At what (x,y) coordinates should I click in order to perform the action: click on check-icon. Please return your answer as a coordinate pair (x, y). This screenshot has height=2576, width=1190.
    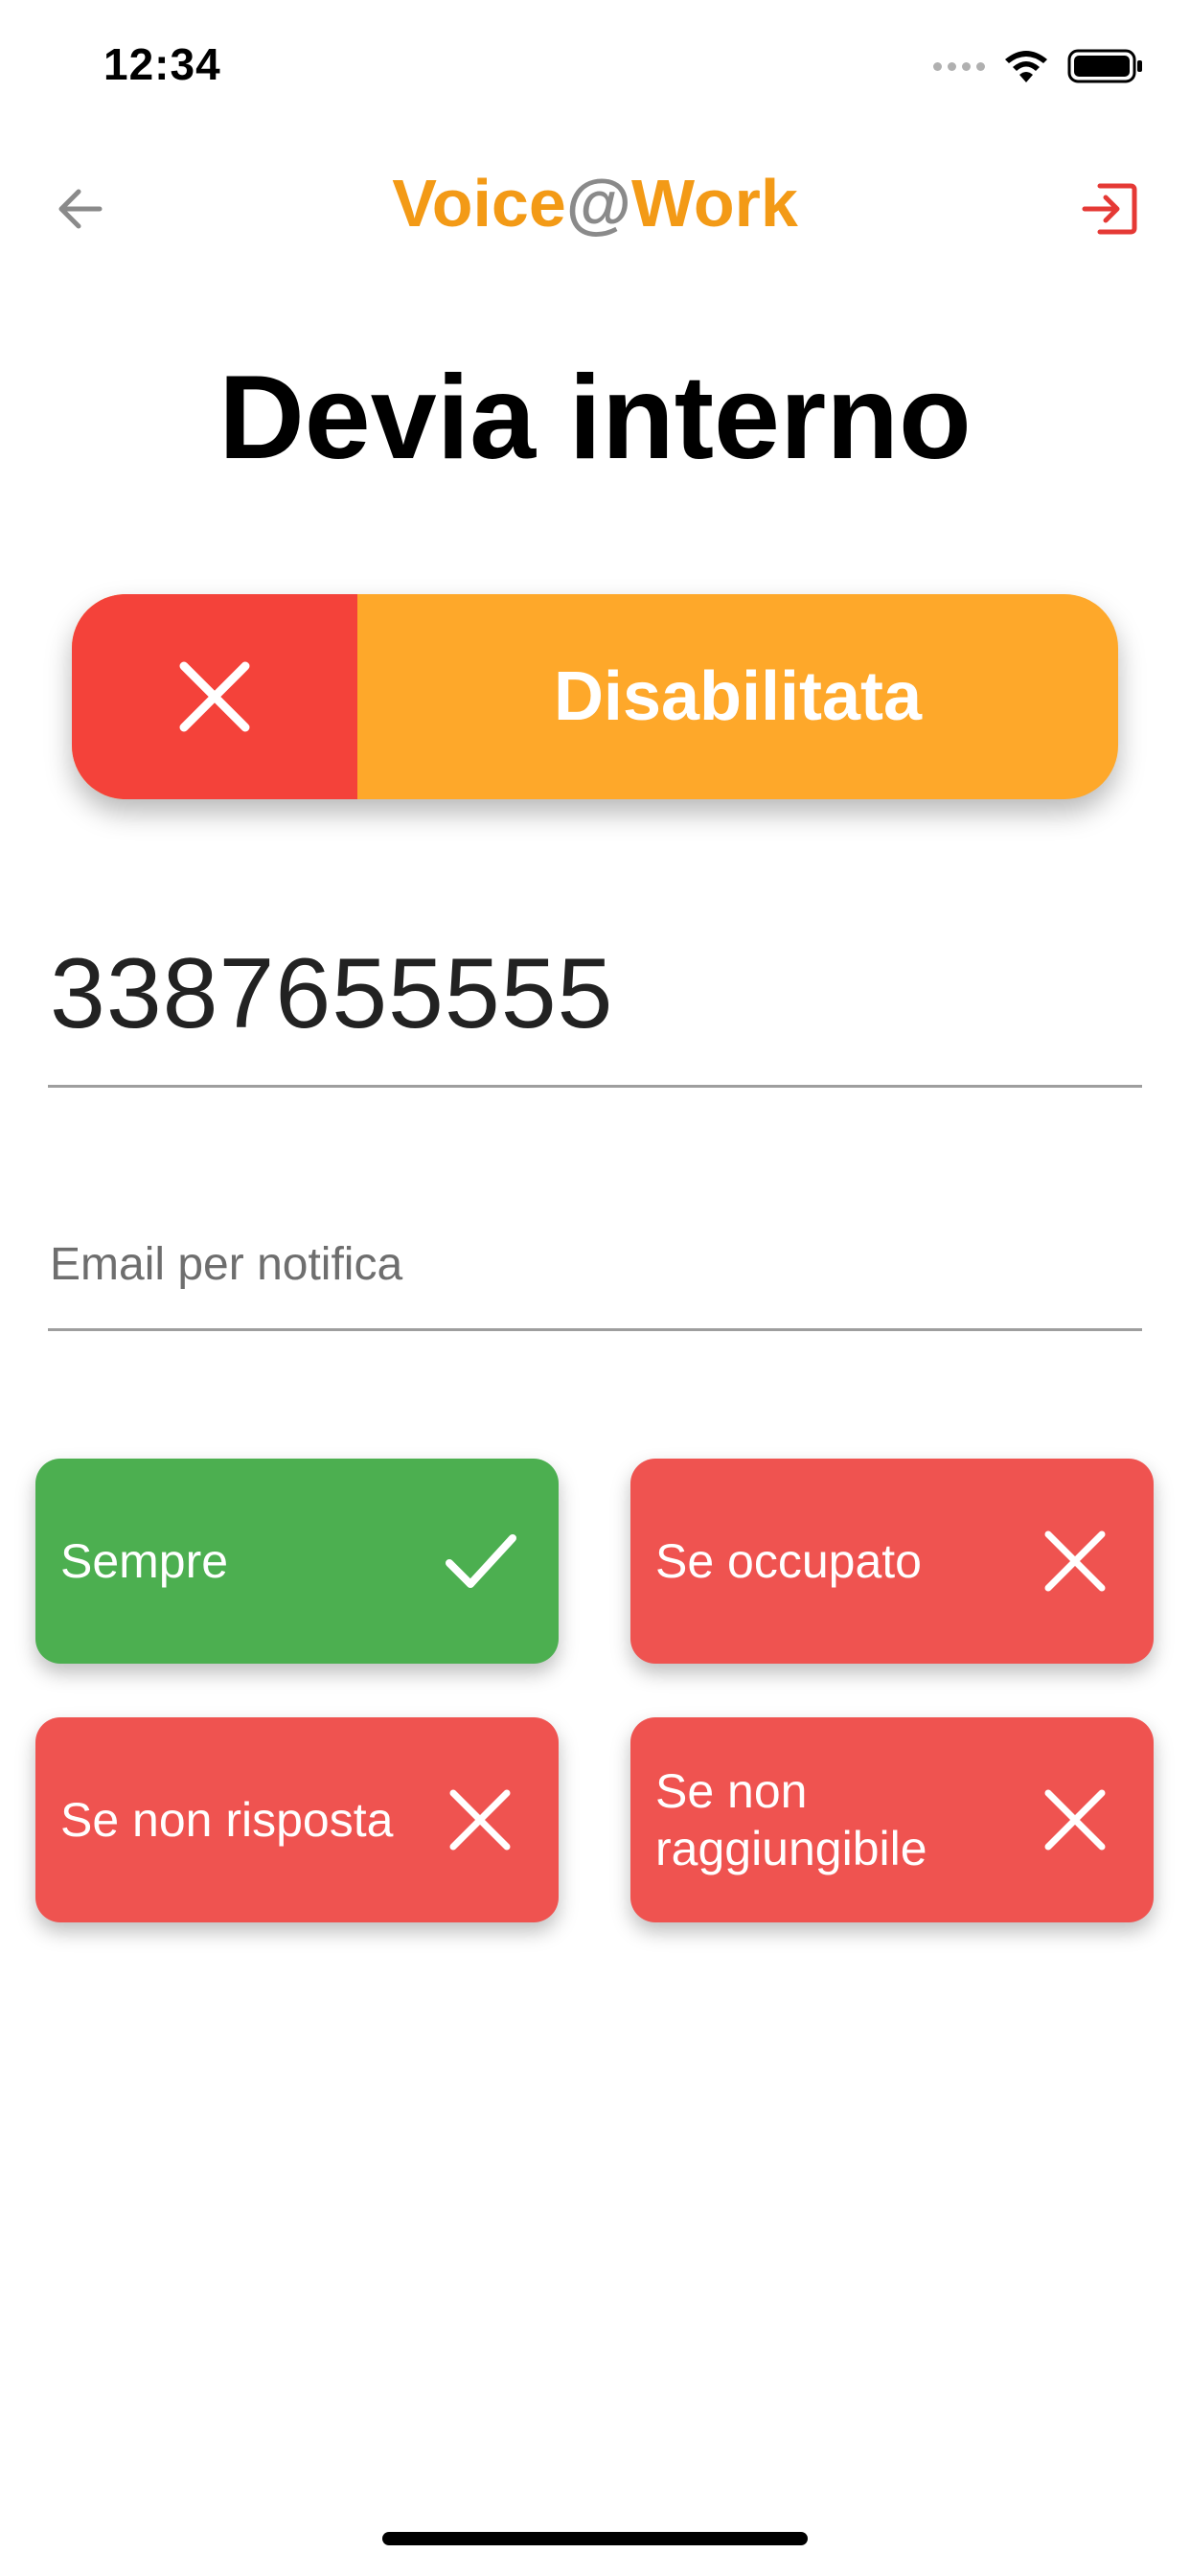
    Looking at the image, I should click on (480, 1561).